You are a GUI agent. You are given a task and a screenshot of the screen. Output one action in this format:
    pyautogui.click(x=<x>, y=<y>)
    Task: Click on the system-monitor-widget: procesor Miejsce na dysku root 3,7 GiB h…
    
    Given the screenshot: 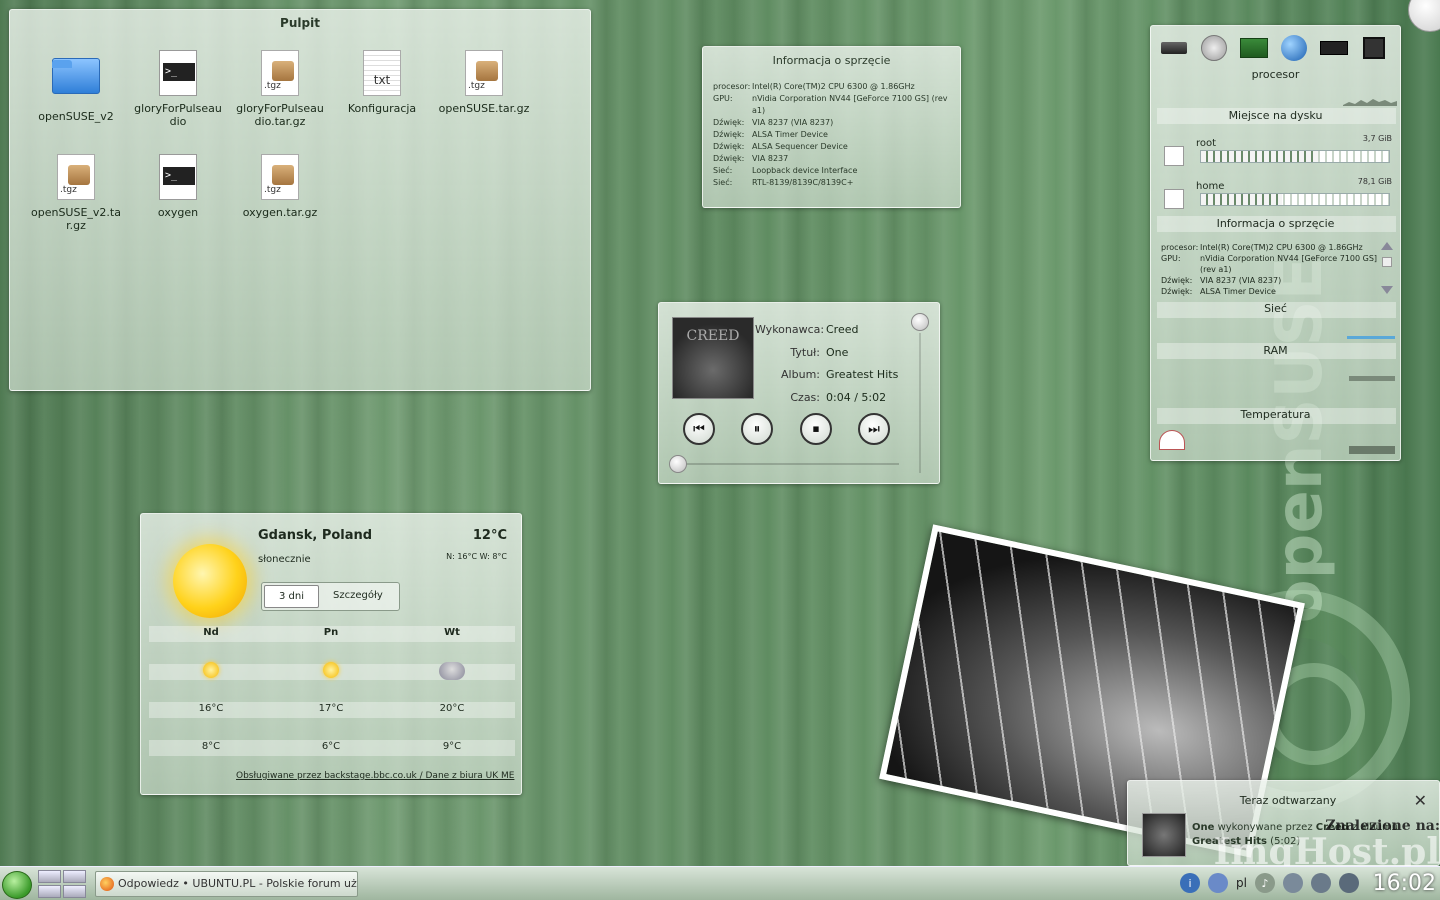 What is the action you would take?
    pyautogui.click(x=1275, y=243)
    